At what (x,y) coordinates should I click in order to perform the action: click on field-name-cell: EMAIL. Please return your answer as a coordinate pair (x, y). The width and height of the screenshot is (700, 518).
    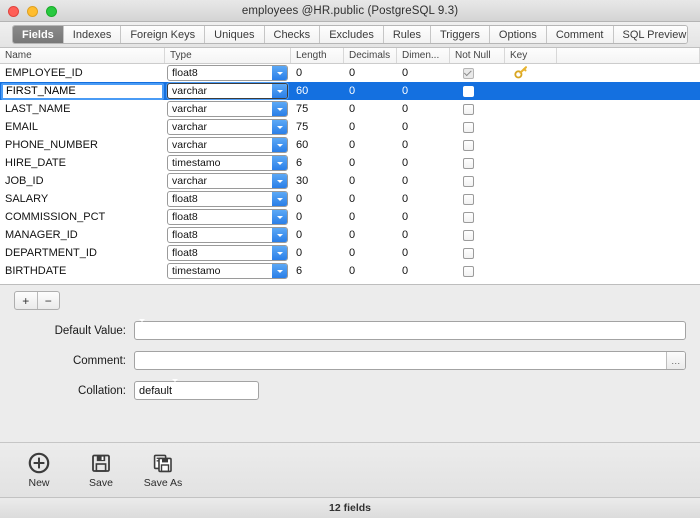
    Looking at the image, I should click on (82, 127).